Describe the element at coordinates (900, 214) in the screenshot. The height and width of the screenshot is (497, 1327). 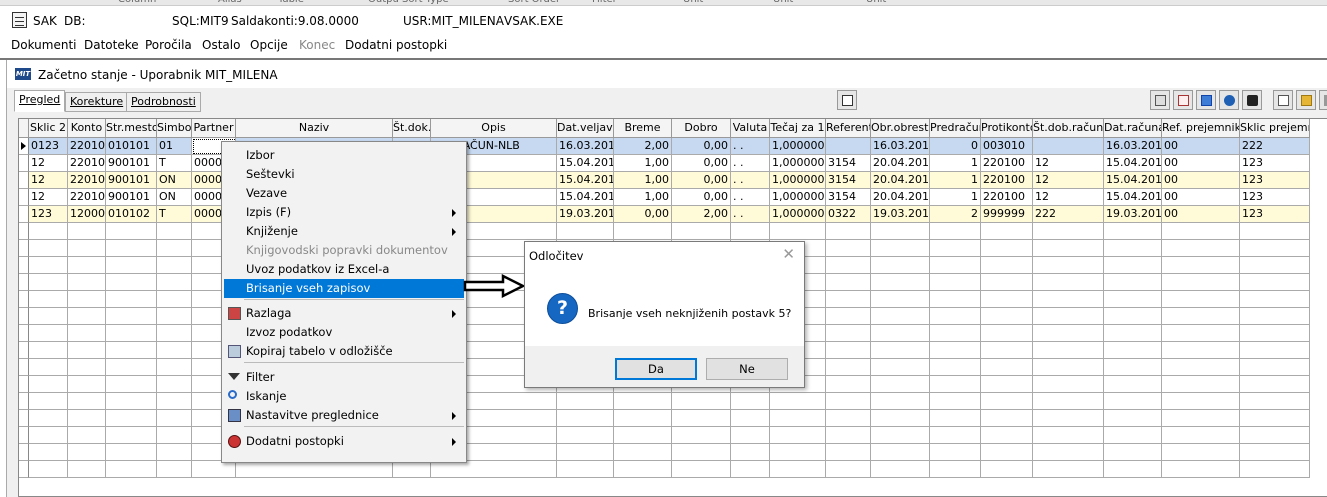
I see `table-cell: 19.03.2018` at that location.